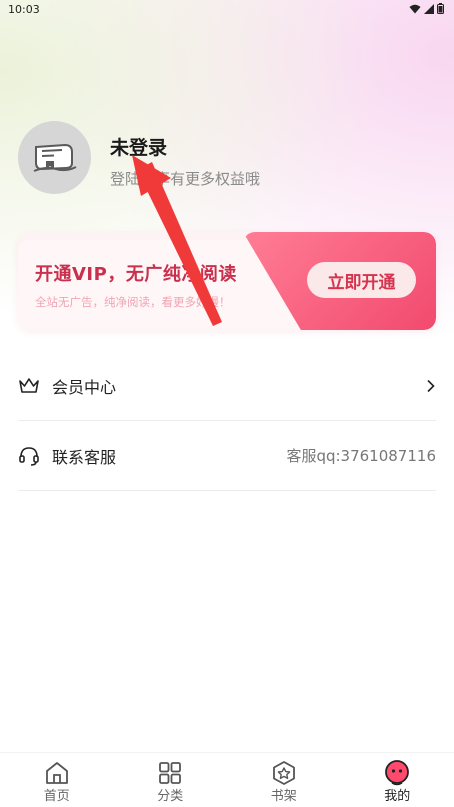 The height and width of the screenshot is (807, 454). What do you see at coordinates (440, 8) in the screenshot?
I see `battery-icon` at bounding box center [440, 8].